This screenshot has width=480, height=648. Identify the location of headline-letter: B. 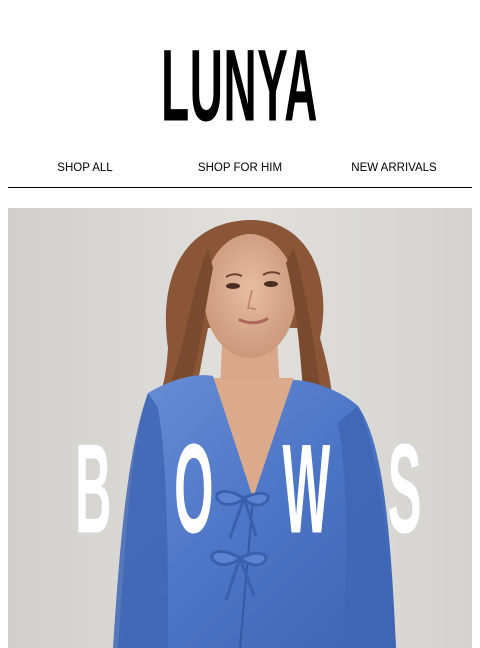
(93, 489).